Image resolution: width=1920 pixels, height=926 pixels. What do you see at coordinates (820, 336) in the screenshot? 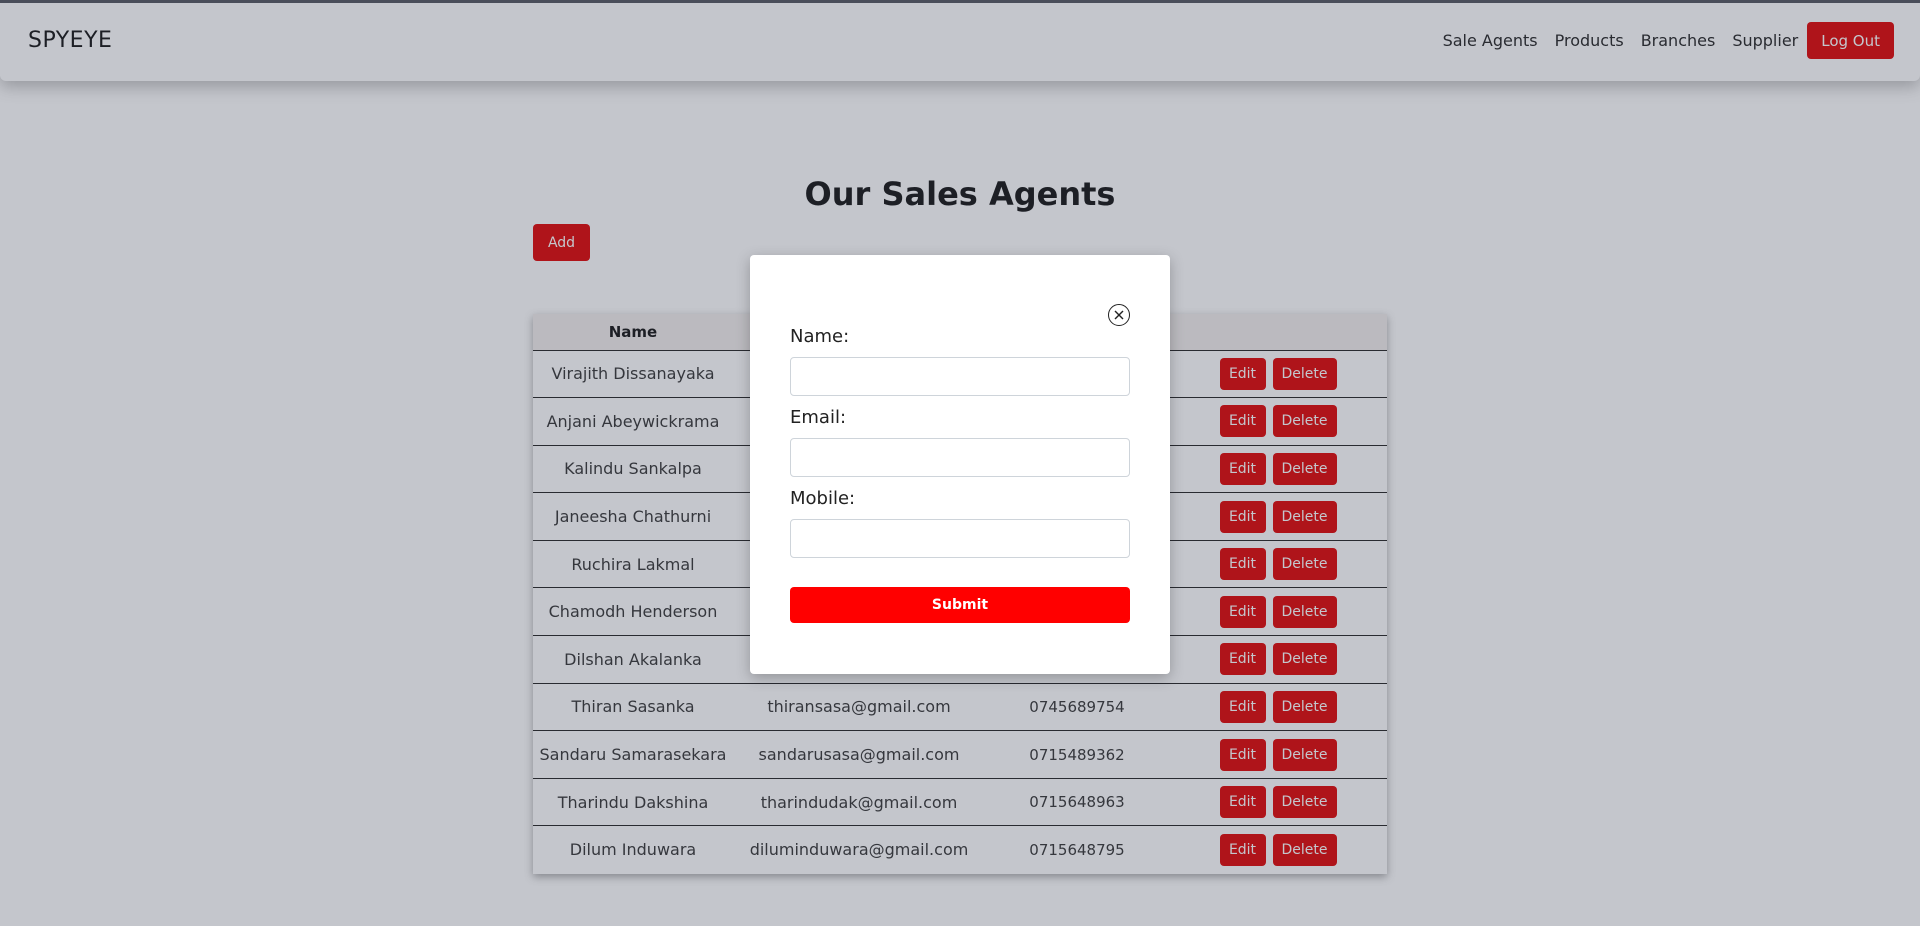
I see `name-label: Name:` at bounding box center [820, 336].